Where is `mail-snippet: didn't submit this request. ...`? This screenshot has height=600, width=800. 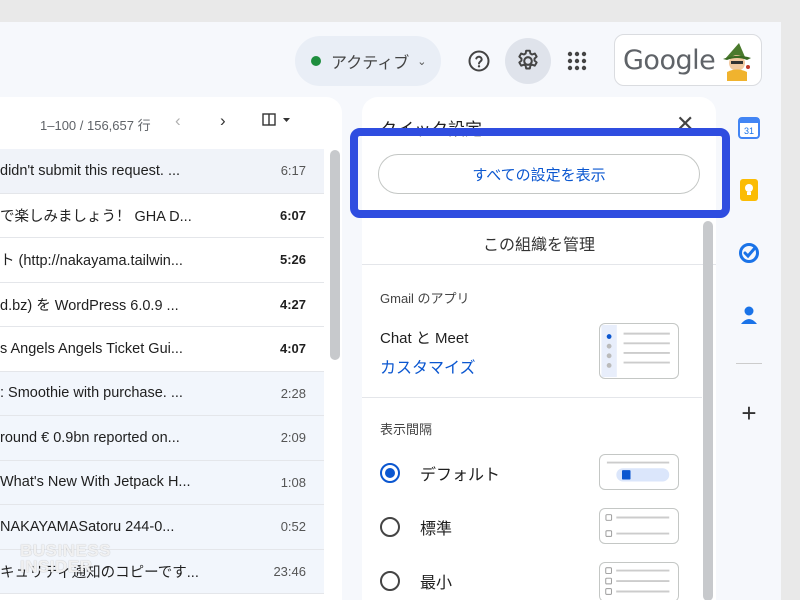 mail-snippet: didn't submit this request. ... is located at coordinates (90, 170).